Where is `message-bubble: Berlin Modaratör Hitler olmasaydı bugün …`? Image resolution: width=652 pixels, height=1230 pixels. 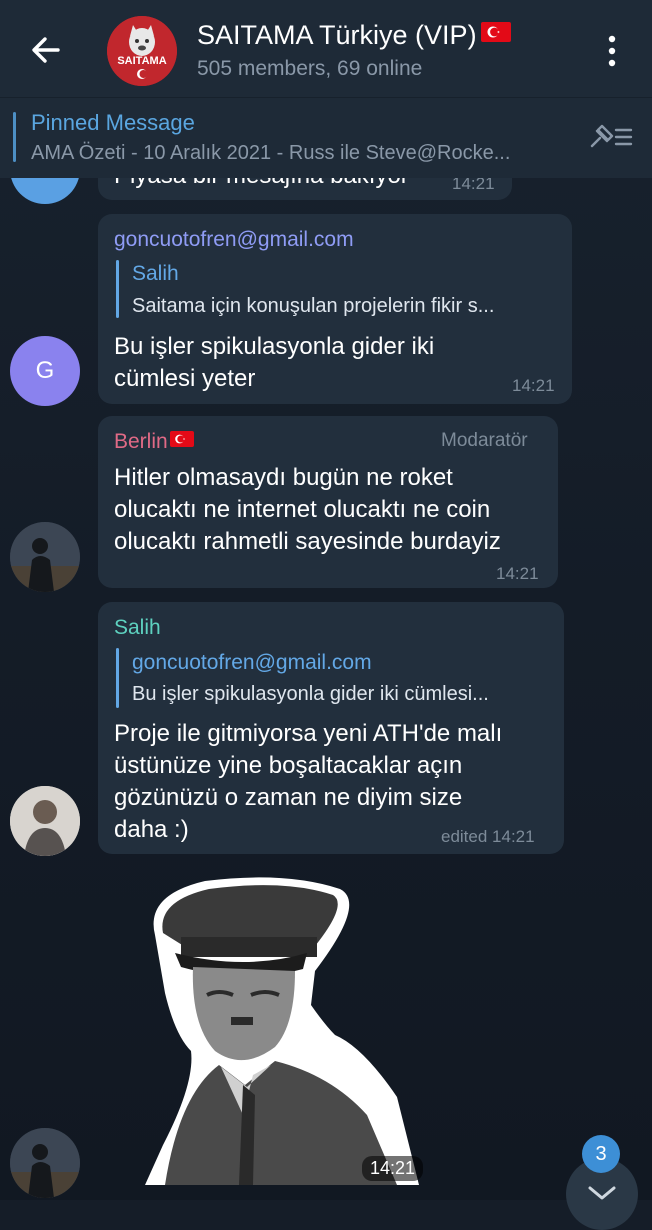
message-bubble: Berlin Modaratör Hitler olmasaydı bugün … is located at coordinates (328, 502).